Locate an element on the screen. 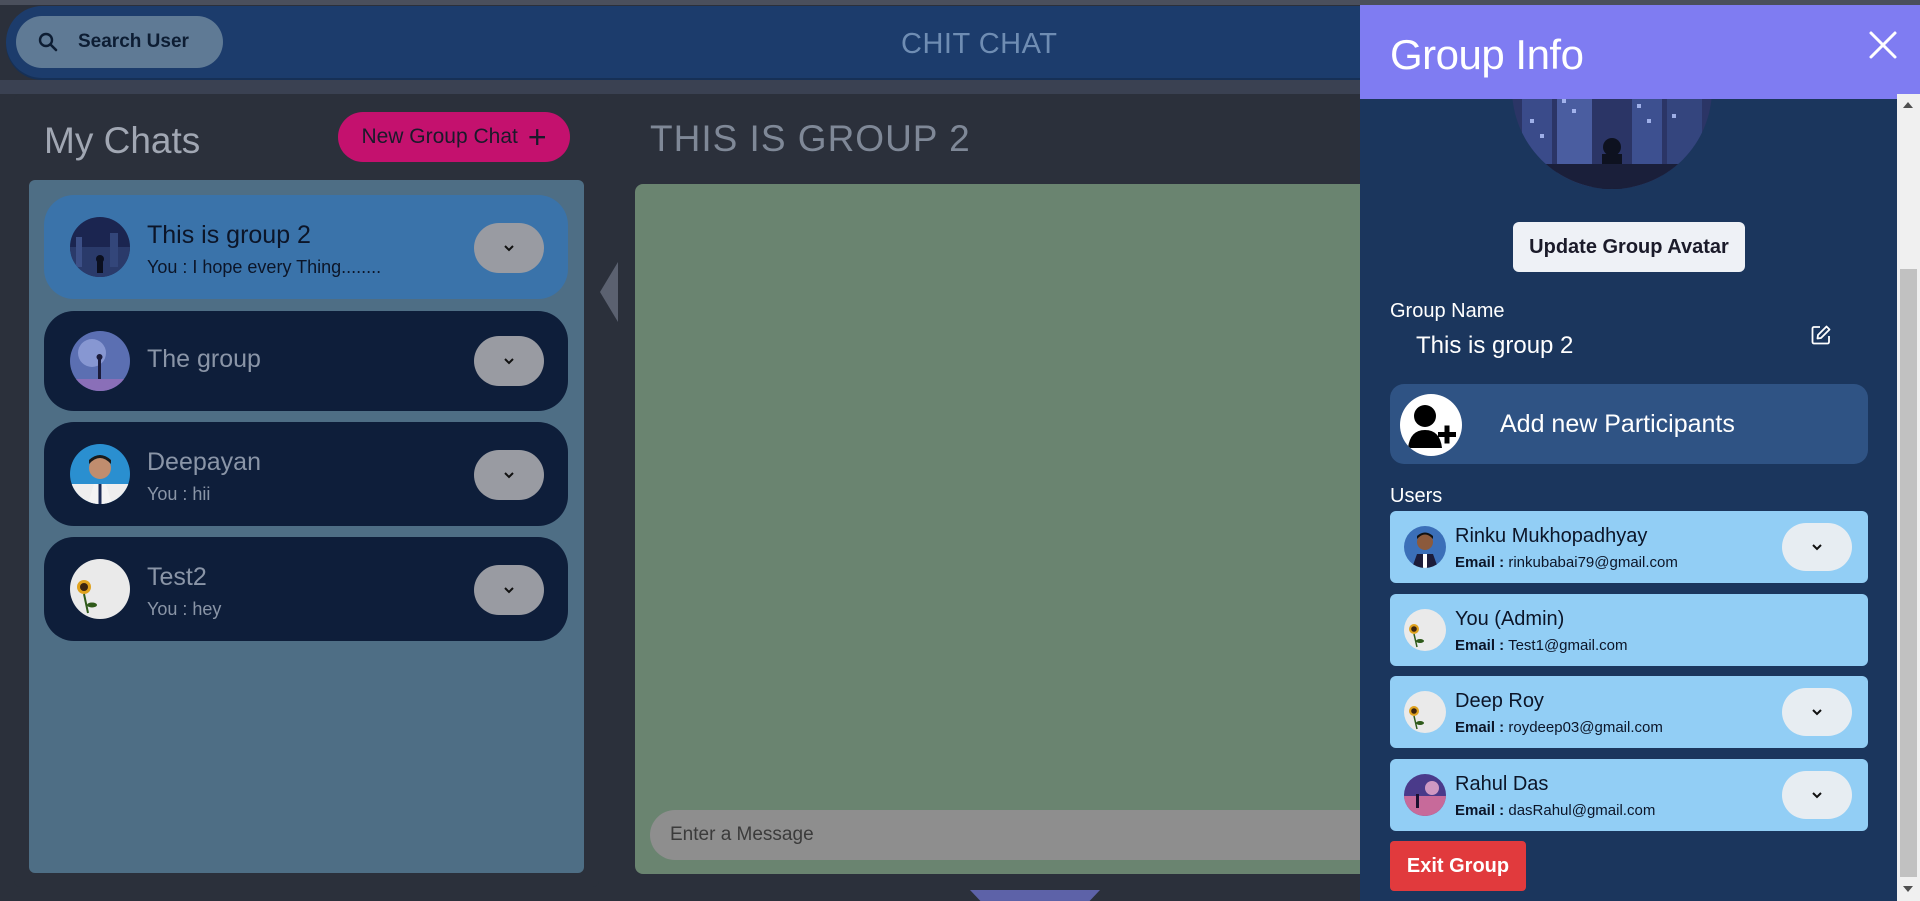  chat-preview: You : hii is located at coordinates (179, 494).